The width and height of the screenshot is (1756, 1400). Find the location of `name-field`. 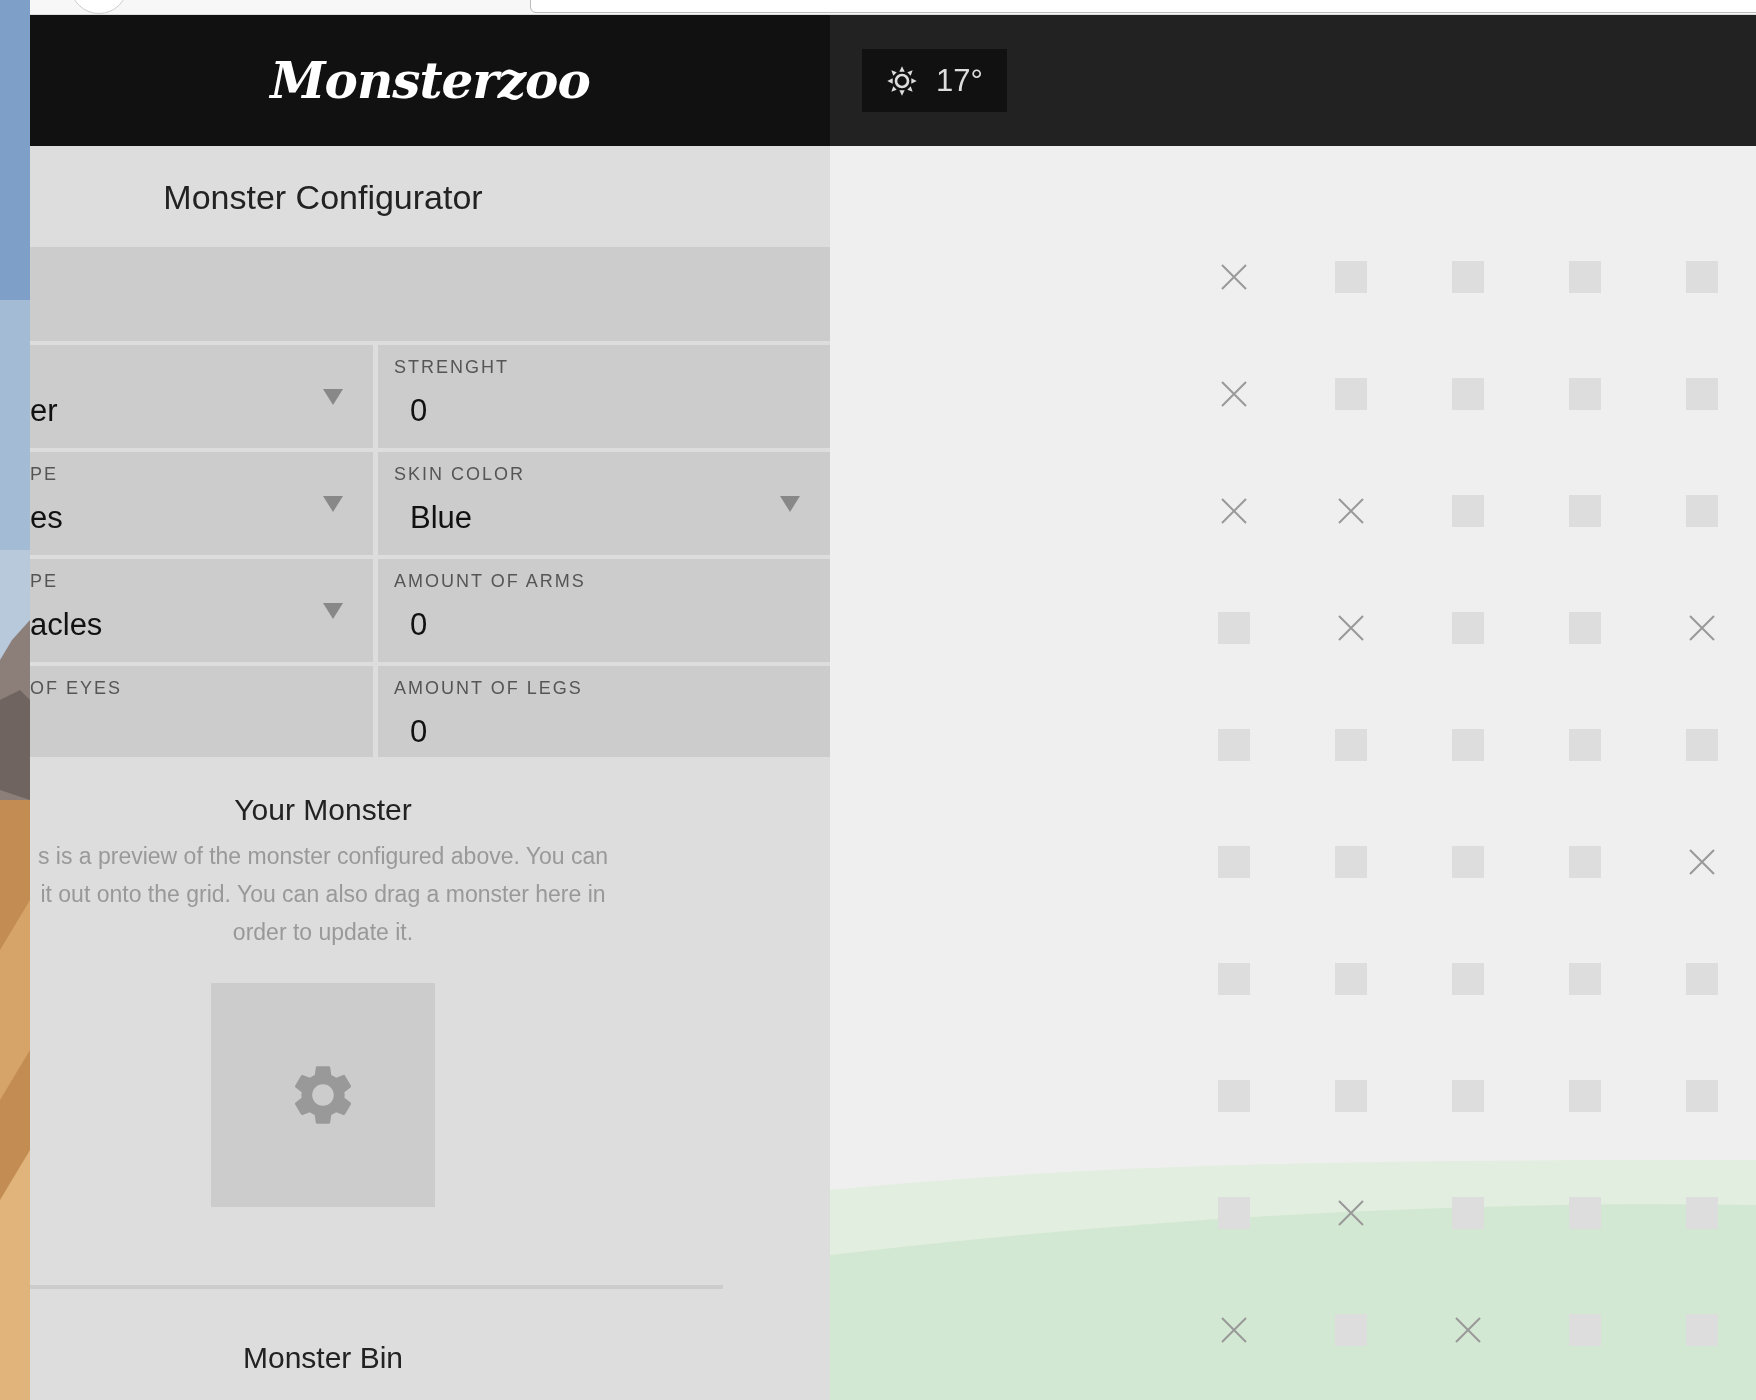

name-field is located at coordinates (430, 294).